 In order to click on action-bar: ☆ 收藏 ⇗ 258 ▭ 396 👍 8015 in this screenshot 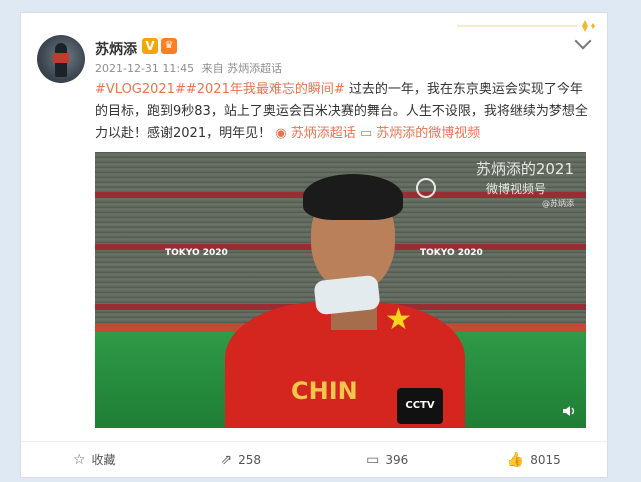, I will do `click(314, 459)`.